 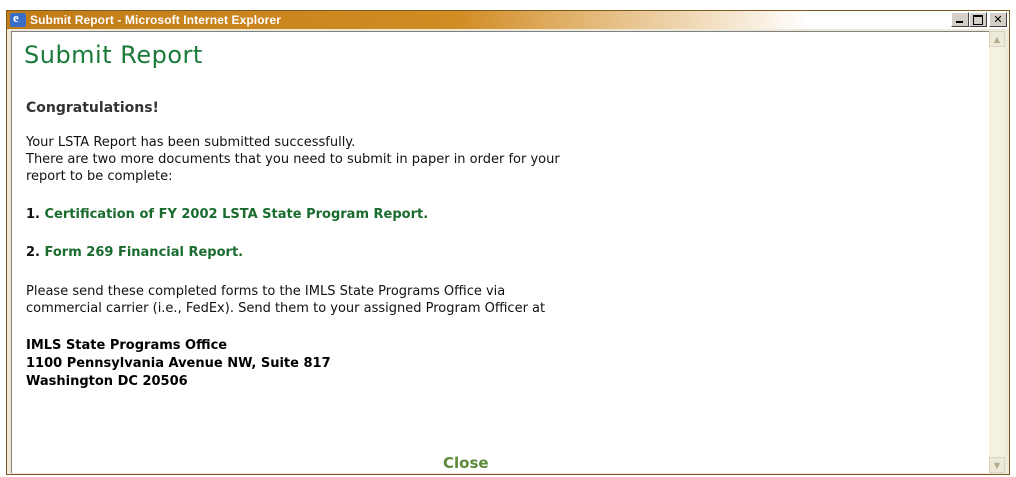 I want to click on item-number: 1., so click(x=33, y=214).